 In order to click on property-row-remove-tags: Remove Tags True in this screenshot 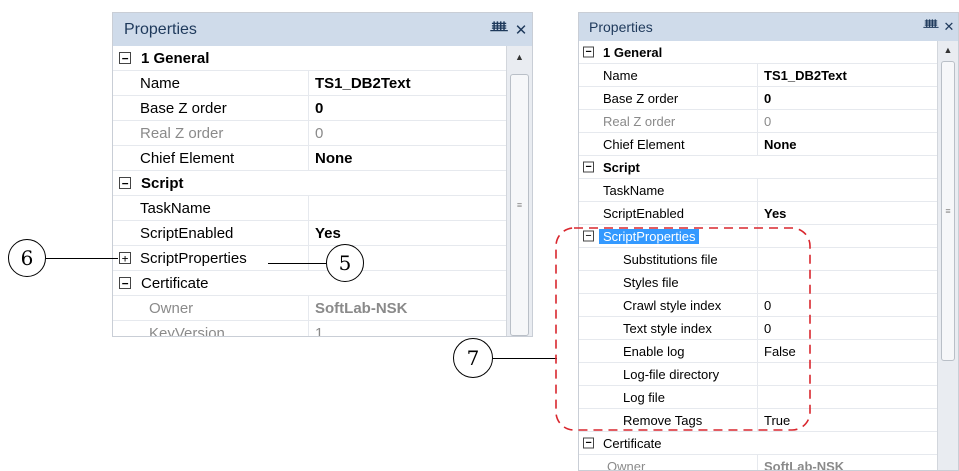, I will do `click(758, 420)`.